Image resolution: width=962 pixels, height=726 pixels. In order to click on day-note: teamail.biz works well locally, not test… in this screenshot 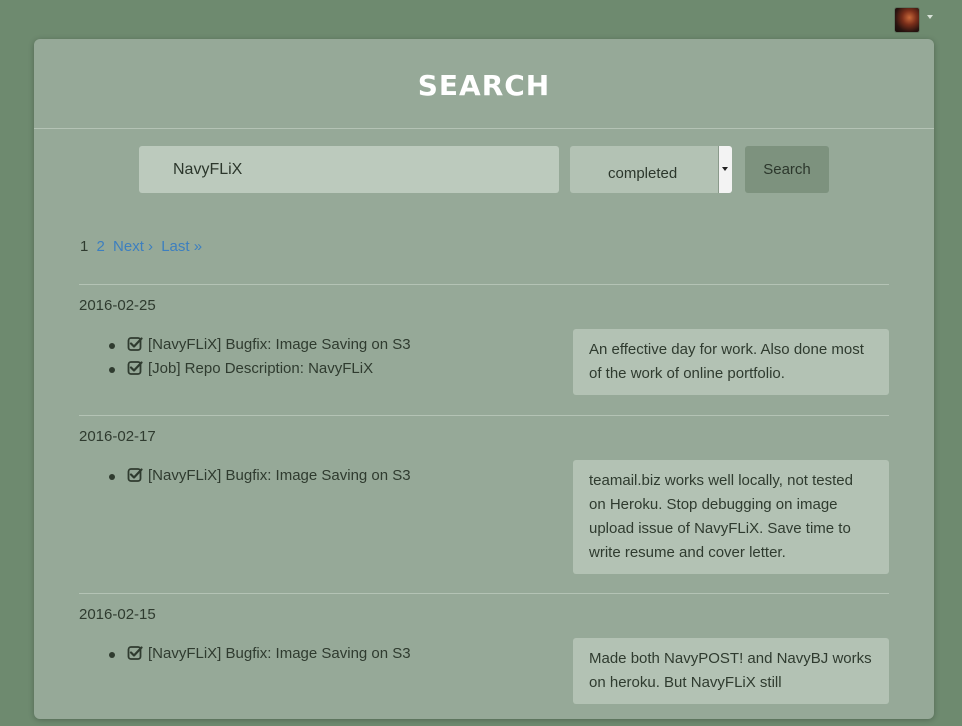, I will do `click(731, 517)`.